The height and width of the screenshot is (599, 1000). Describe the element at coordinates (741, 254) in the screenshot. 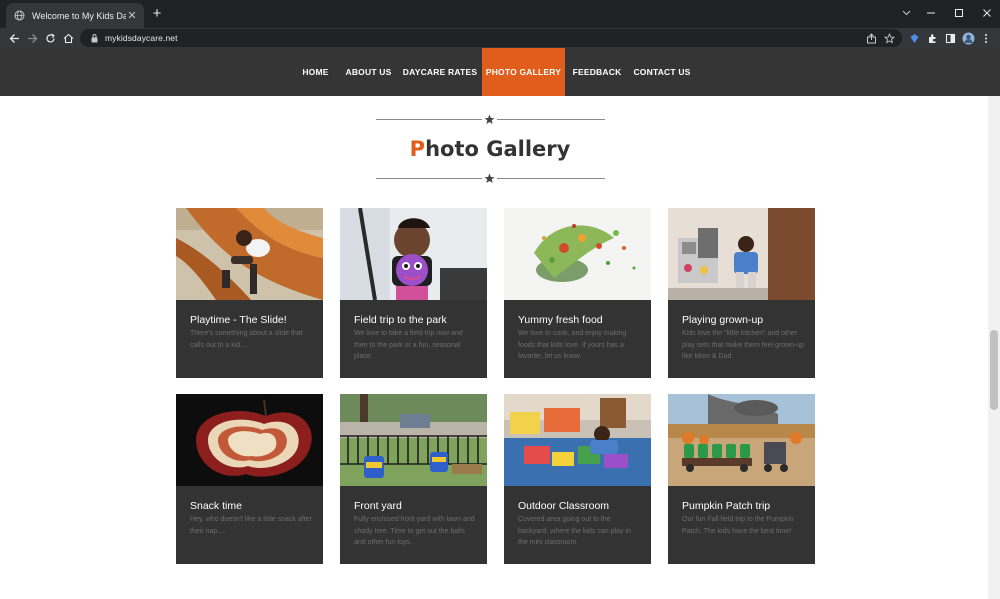

I see `play-kitchen-photo` at that location.